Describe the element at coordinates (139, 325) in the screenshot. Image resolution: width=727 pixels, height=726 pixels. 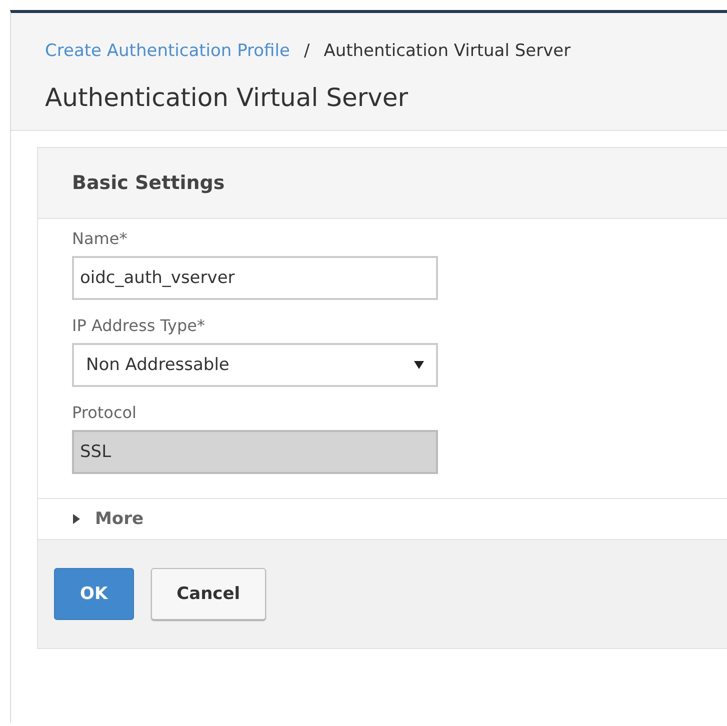
I see `field-label: IP Address Type*` at that location.